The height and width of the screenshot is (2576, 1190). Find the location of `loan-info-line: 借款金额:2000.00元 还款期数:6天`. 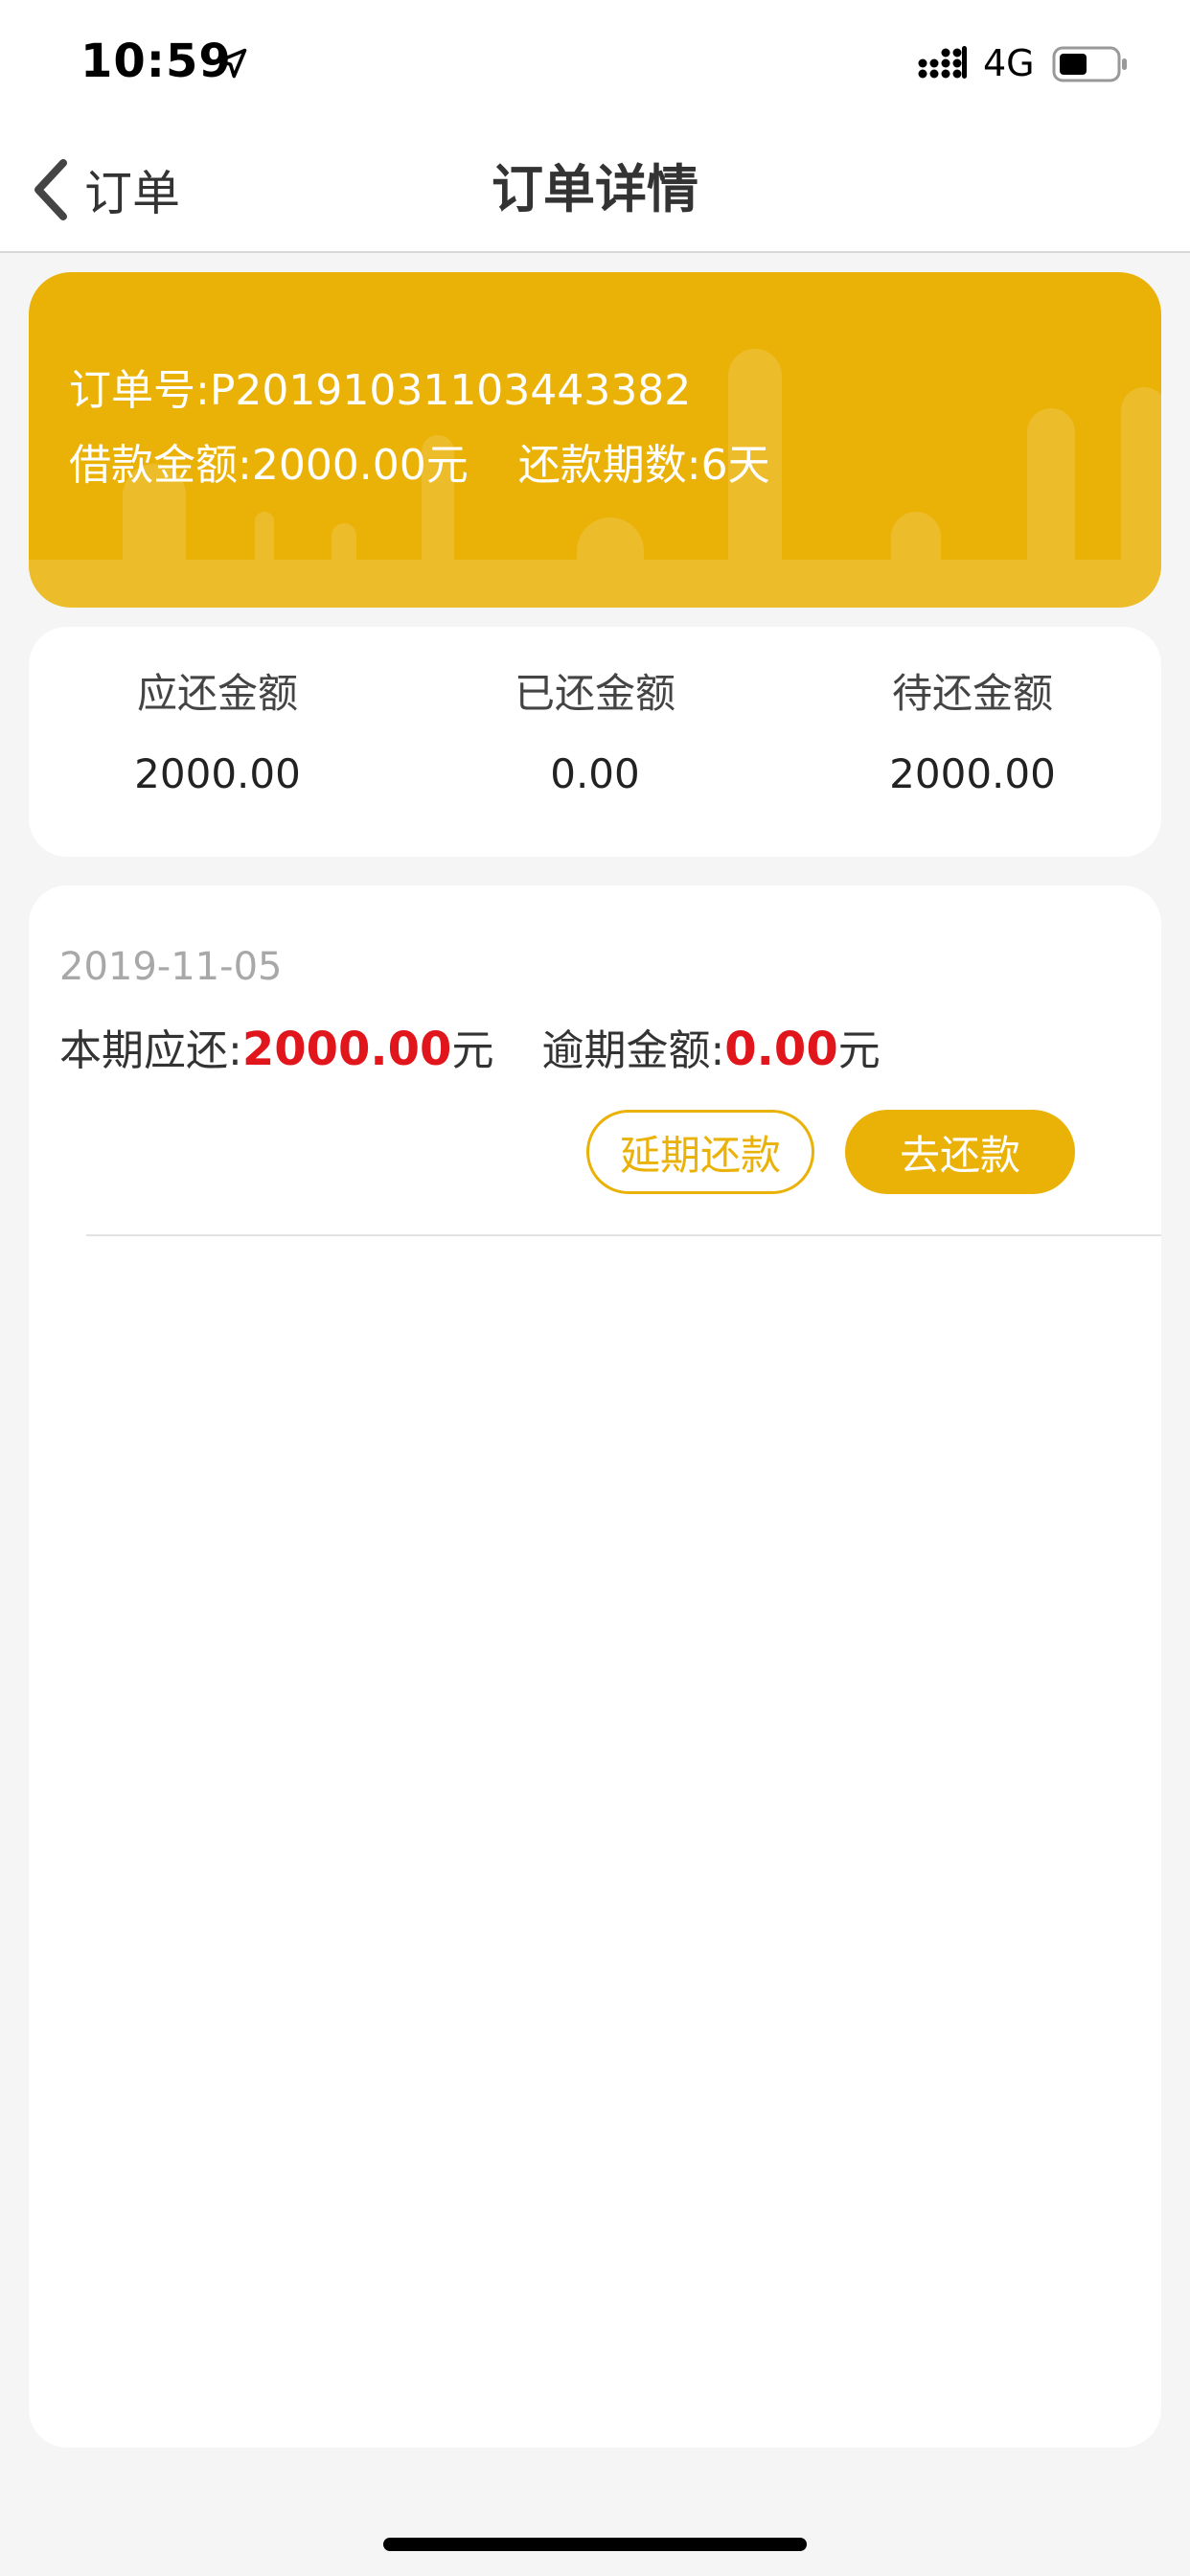

loan-info-line: 借款金额:2000.00元 还款期数:6天 is located at coordinates (420, 466).